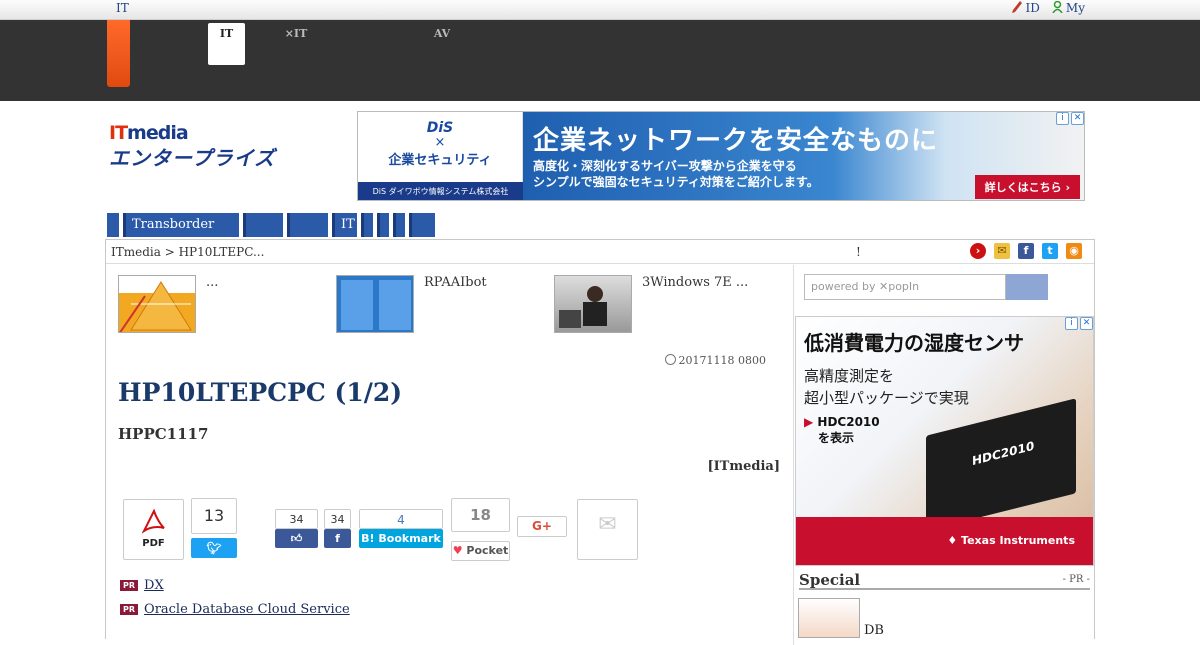 The height and width of the screenshot is (645, 1200). What do you see at coordinates (118, 53) in the screenshot?
I see `orange-brand-tab` at bounding box center [118, 53].